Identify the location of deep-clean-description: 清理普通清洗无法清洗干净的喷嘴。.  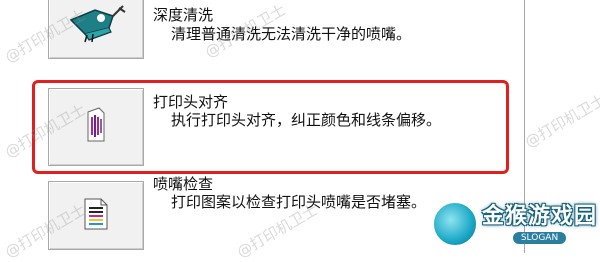
(291, 34).